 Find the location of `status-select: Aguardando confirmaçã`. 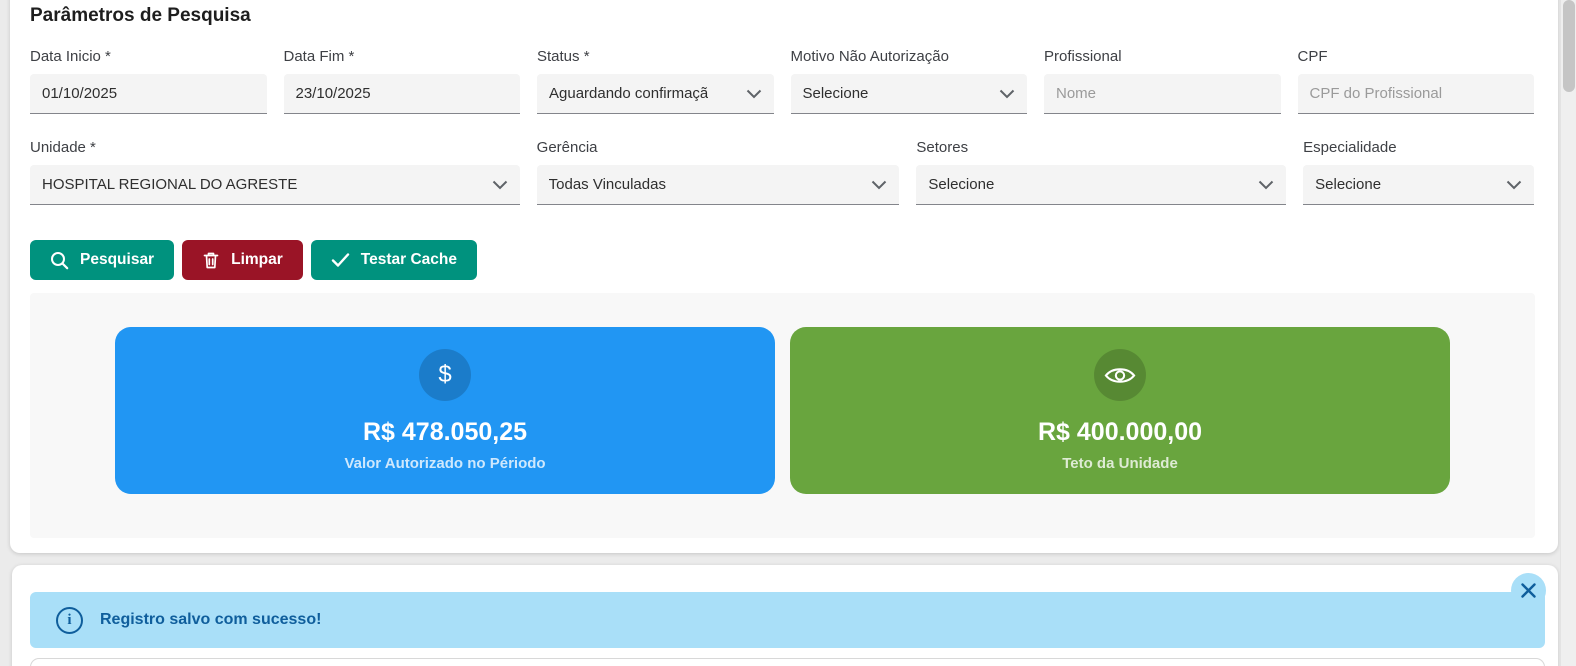

status-select: Aguardando confirmaçã is located at coordinates (655, 94).